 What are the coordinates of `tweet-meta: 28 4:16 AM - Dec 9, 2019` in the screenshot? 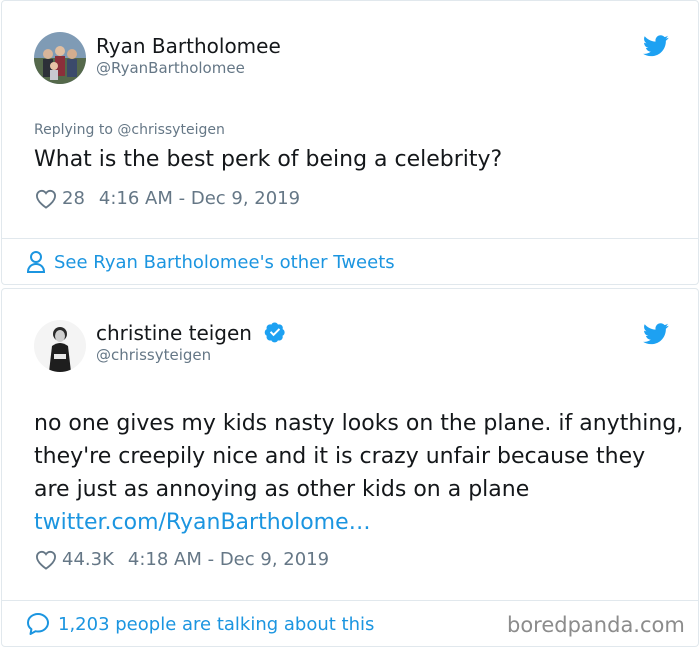 It's located at (167, 198).